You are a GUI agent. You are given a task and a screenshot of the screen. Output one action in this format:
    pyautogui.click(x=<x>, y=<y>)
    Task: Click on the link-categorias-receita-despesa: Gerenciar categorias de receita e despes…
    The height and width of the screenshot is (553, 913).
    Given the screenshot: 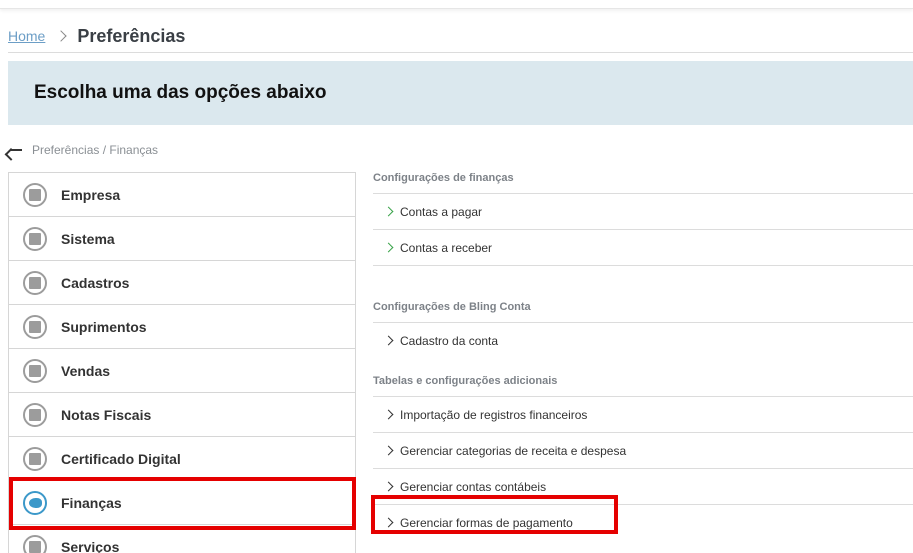 What is the action you would take?
    pyautogui.click(x=643, y=451)
    